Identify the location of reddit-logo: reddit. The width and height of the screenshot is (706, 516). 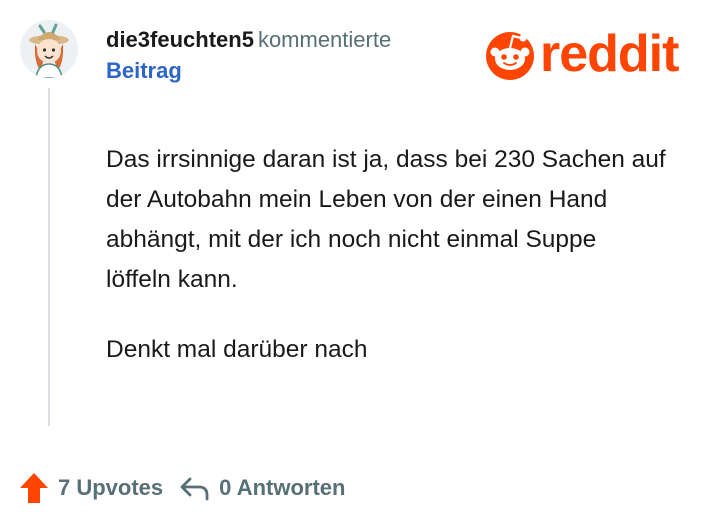
(581, 54).